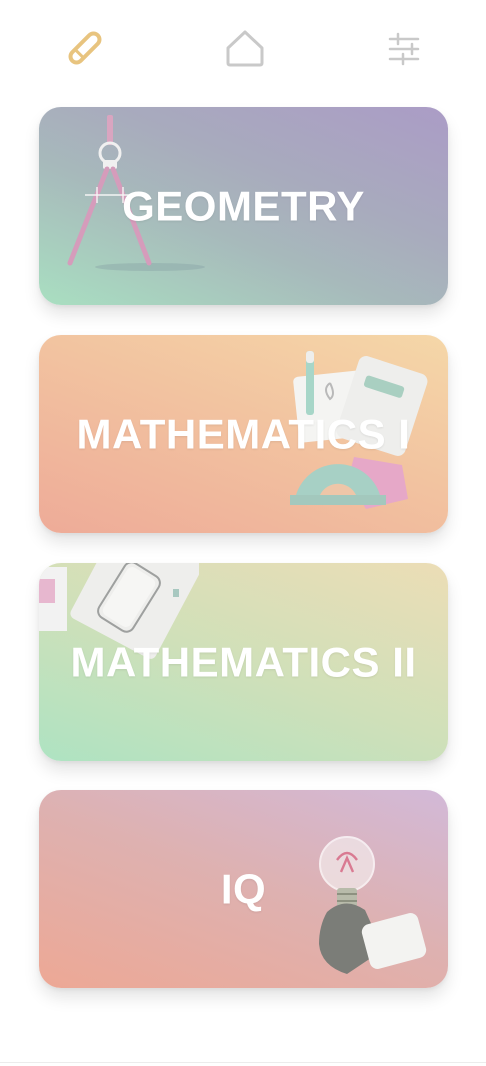 The width and height of the screenshot is (486, 1066). I want to click on top-navigation-bar, so click(243, 50).